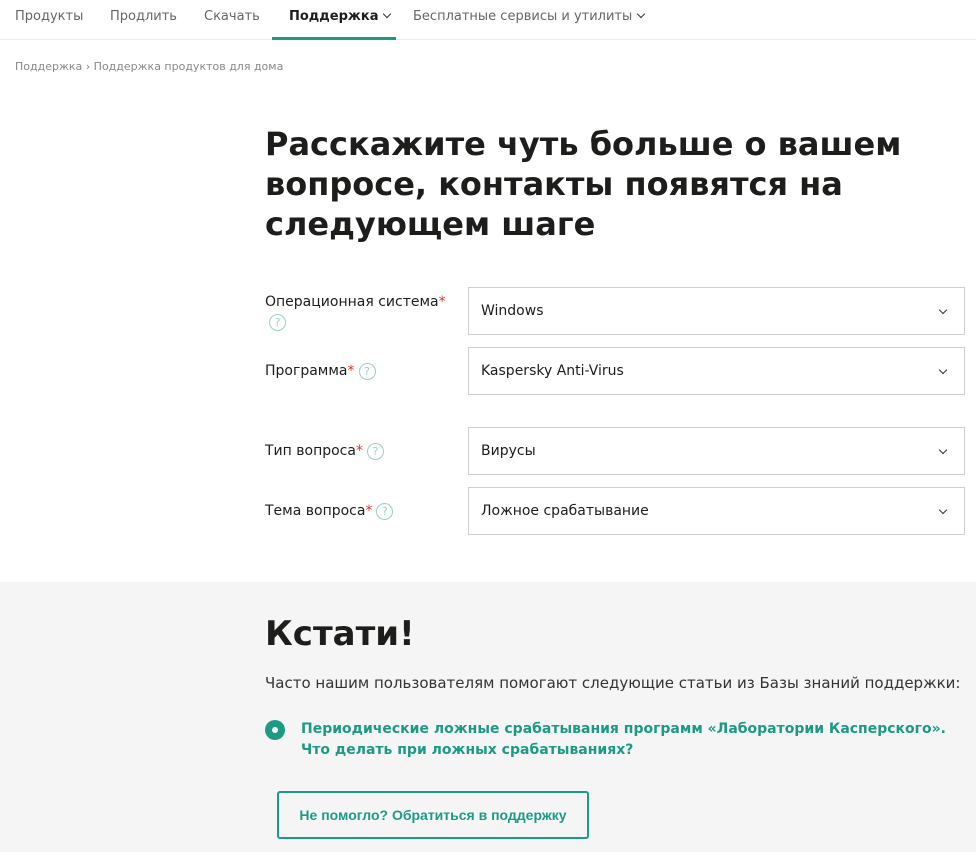 The width and height of the screenshot is (976, 852). I want to click on nav-free-label: Бесплатные сервисы и утилиты, so click(523, 16).